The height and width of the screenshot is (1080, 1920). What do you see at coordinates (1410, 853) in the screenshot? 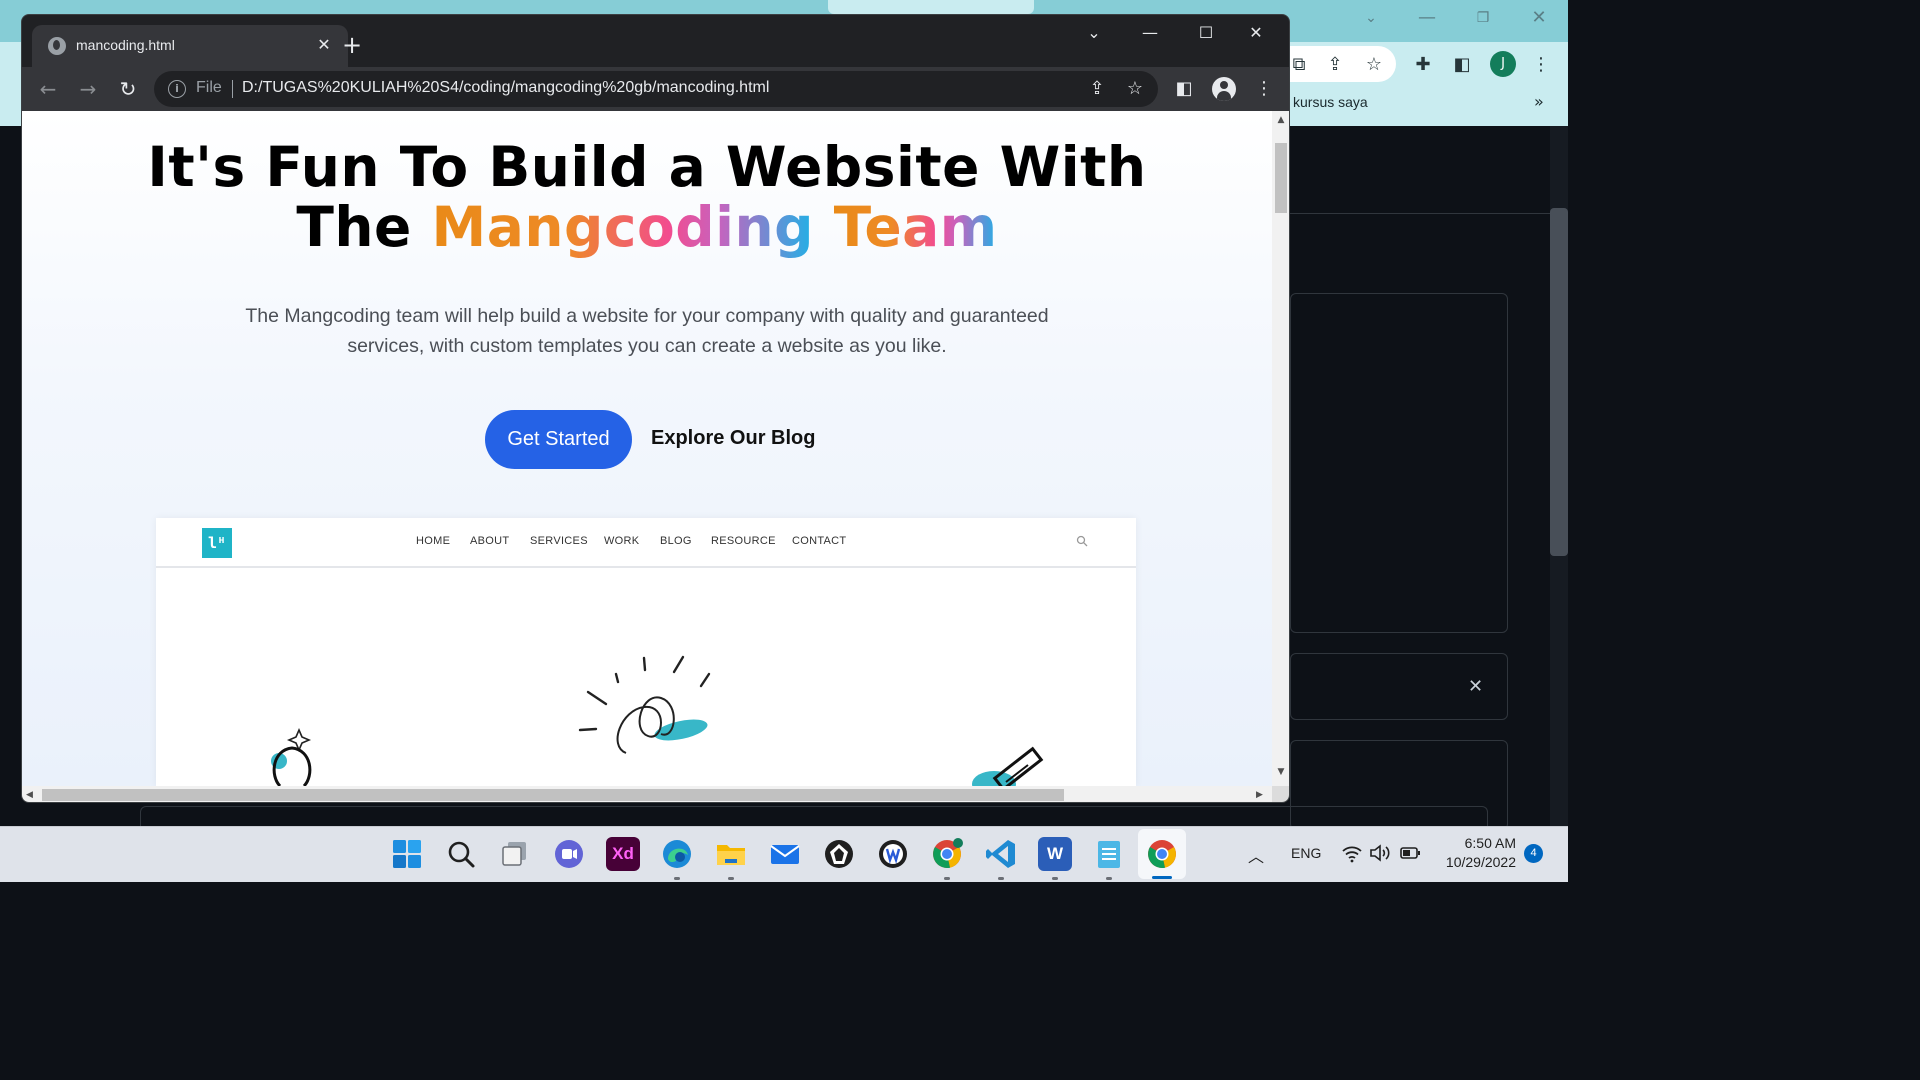
I see `battery-icon` at bounding box center [1410, 853].